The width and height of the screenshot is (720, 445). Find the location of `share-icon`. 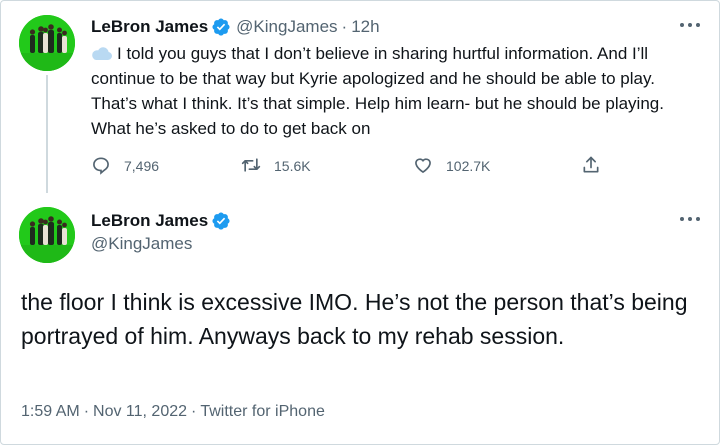

share-icon is located at coordinates (591, 166).